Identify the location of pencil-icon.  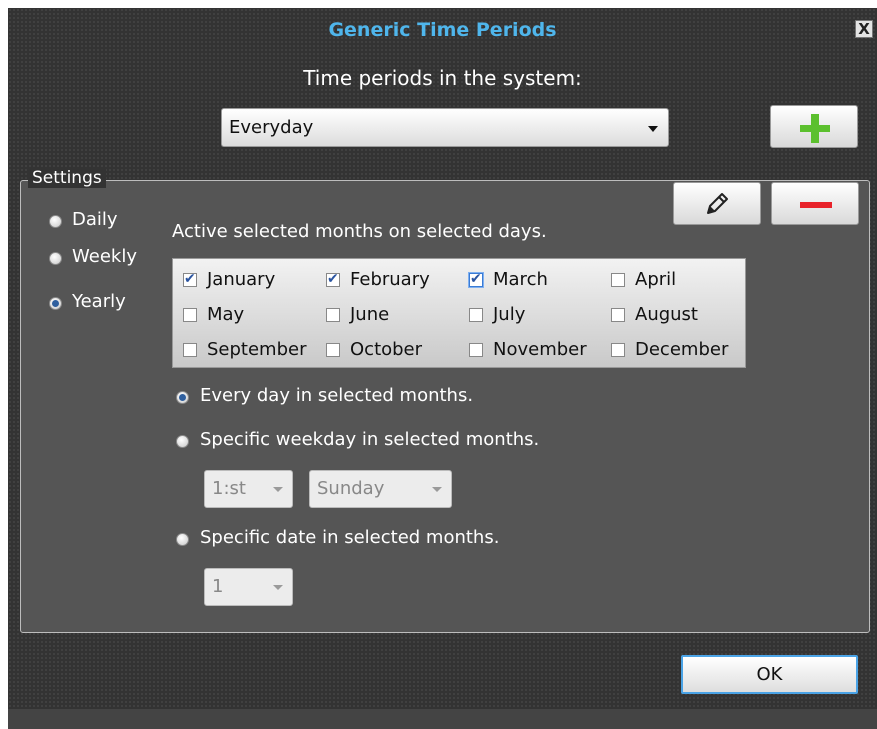
(717, 203).